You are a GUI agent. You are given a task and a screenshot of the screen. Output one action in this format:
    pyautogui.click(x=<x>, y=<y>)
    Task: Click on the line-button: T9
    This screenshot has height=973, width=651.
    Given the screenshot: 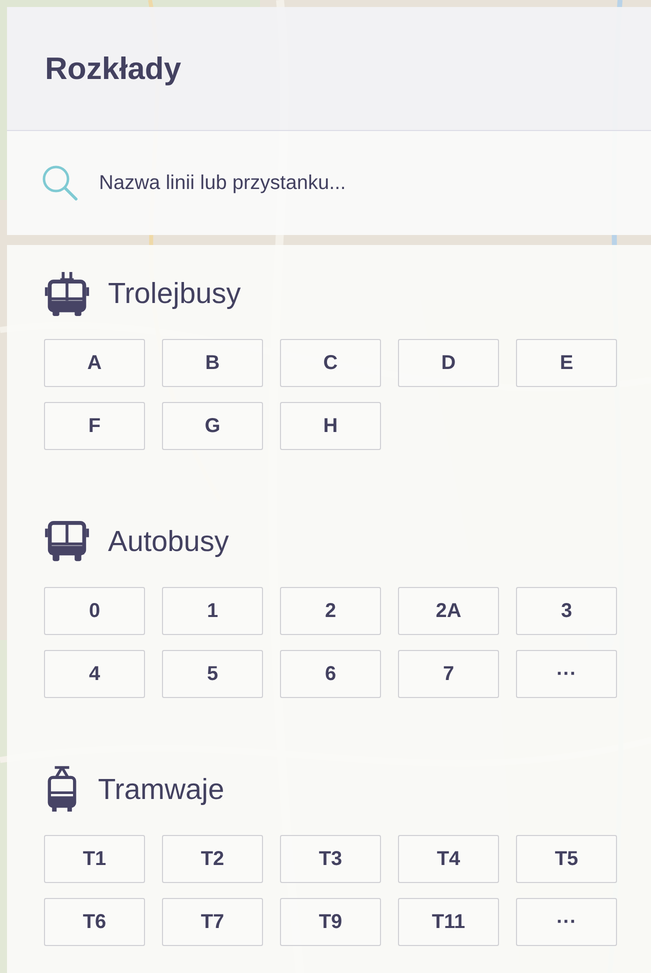 What is the action you would take?
    pyautogui.click(x=330, y=922)
    